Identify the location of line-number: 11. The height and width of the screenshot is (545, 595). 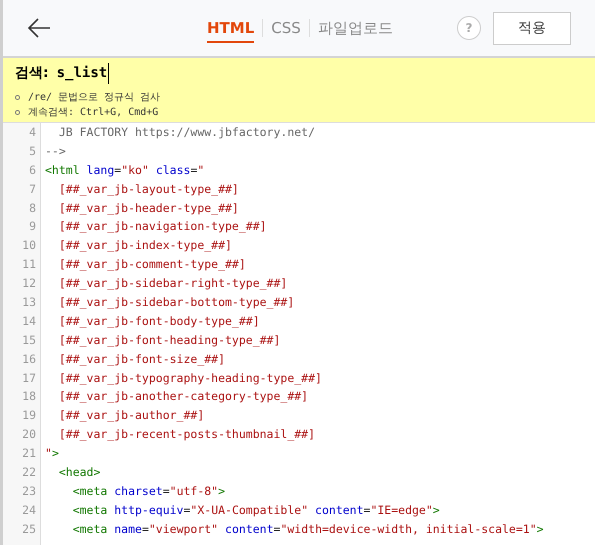
(29, 265).